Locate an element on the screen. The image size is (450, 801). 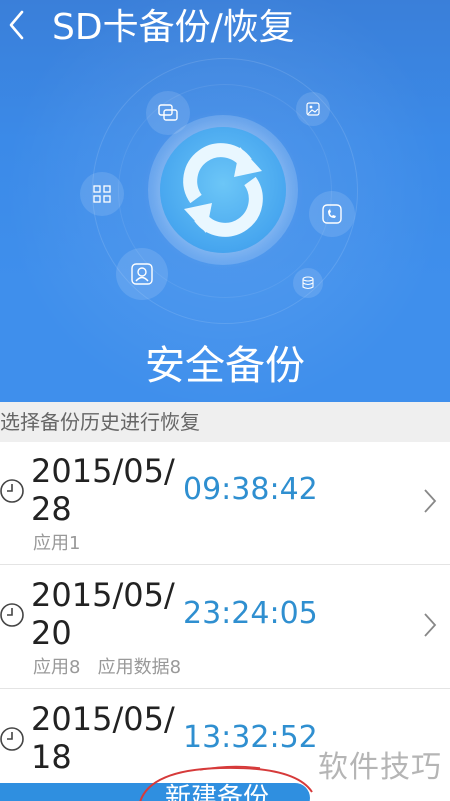
grid-icon is located at coordinates (102, 194).